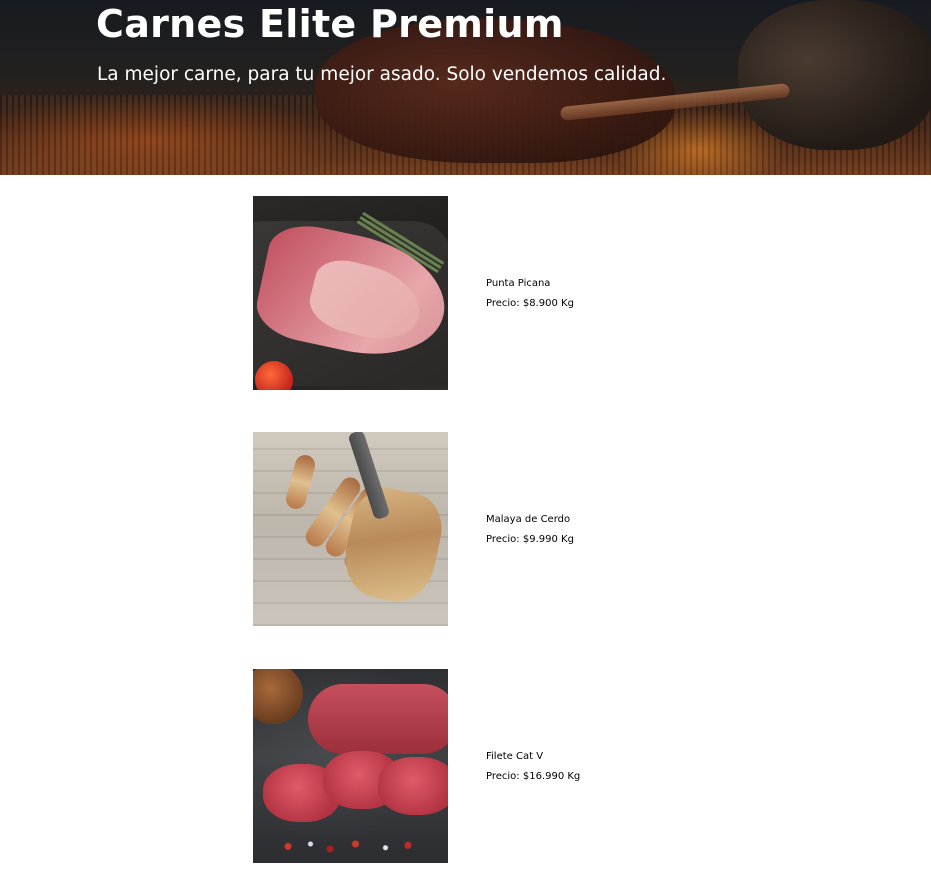  I want to click on product-info: Malaya de Cerdo Precio: $9.990 Kg, so click(530, 530).